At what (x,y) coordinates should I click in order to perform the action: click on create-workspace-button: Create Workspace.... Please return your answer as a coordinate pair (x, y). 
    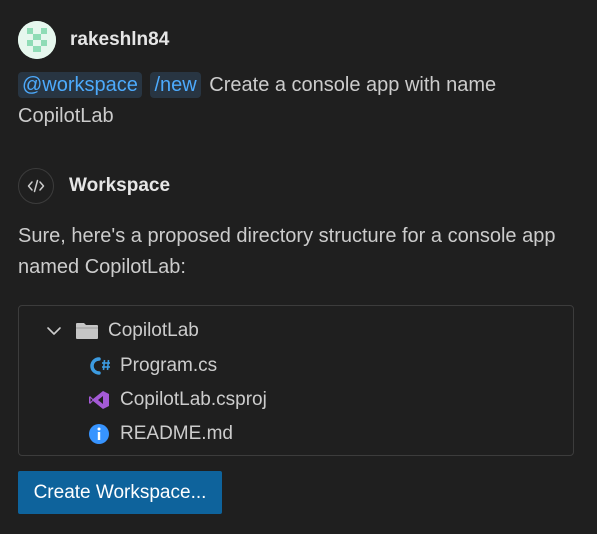
    Looking at the image, I should click on (120, 492).